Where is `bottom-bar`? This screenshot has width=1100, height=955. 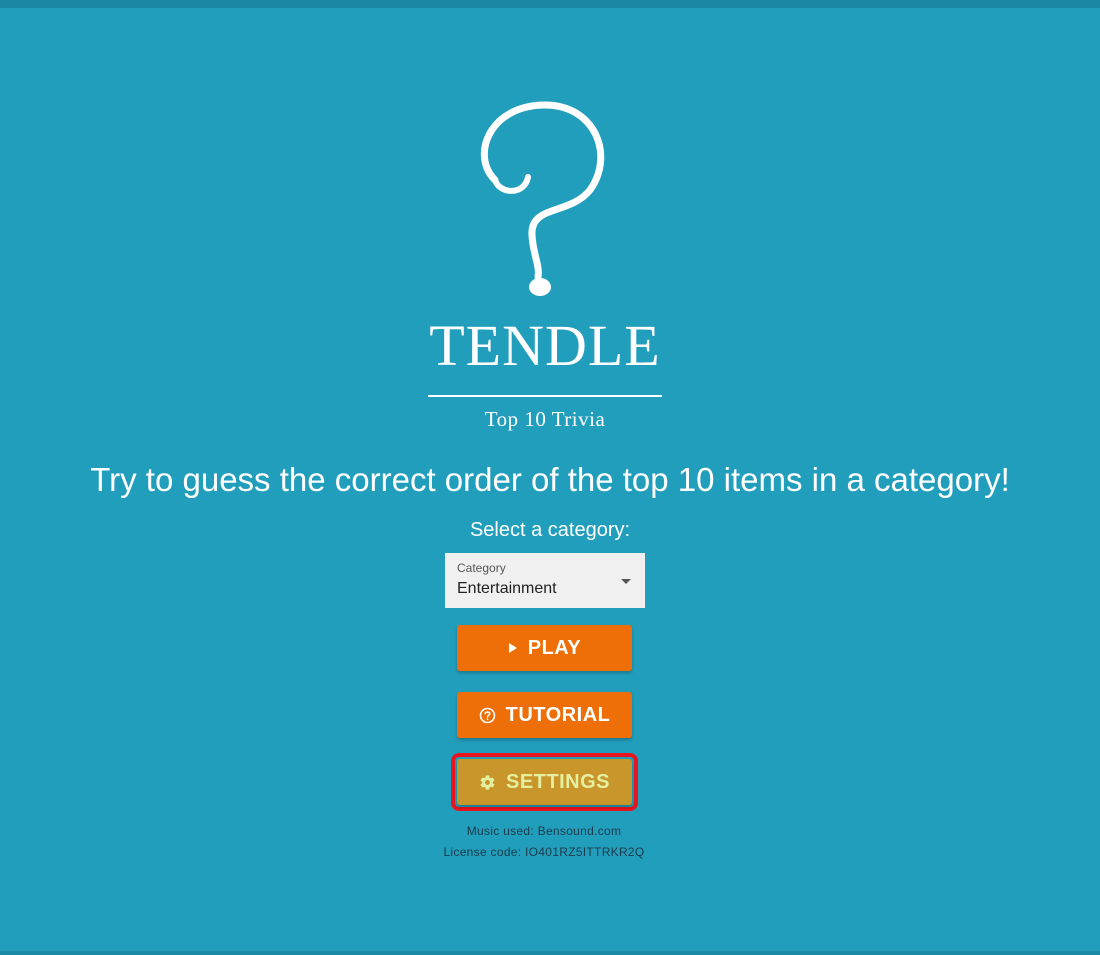 bottom-bar is located at coordinates (550, 953).